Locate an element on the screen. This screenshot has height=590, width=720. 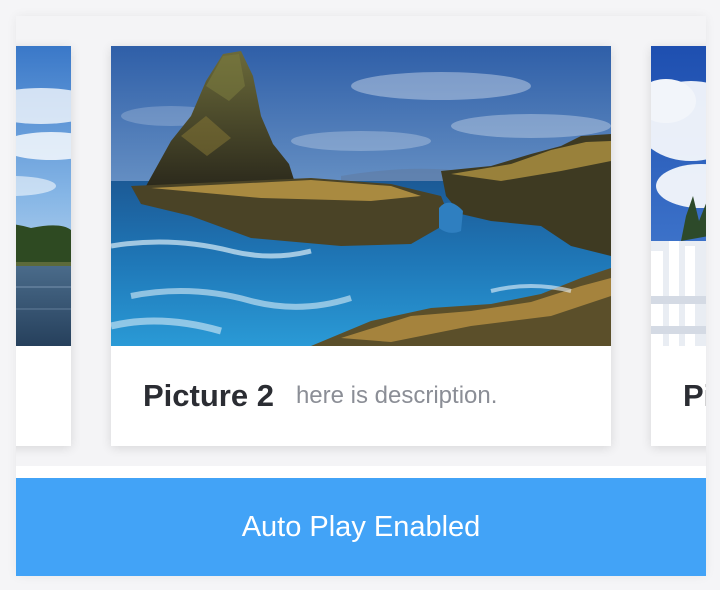
slide-title: Picture 3 is located at coordinates (694, 395).